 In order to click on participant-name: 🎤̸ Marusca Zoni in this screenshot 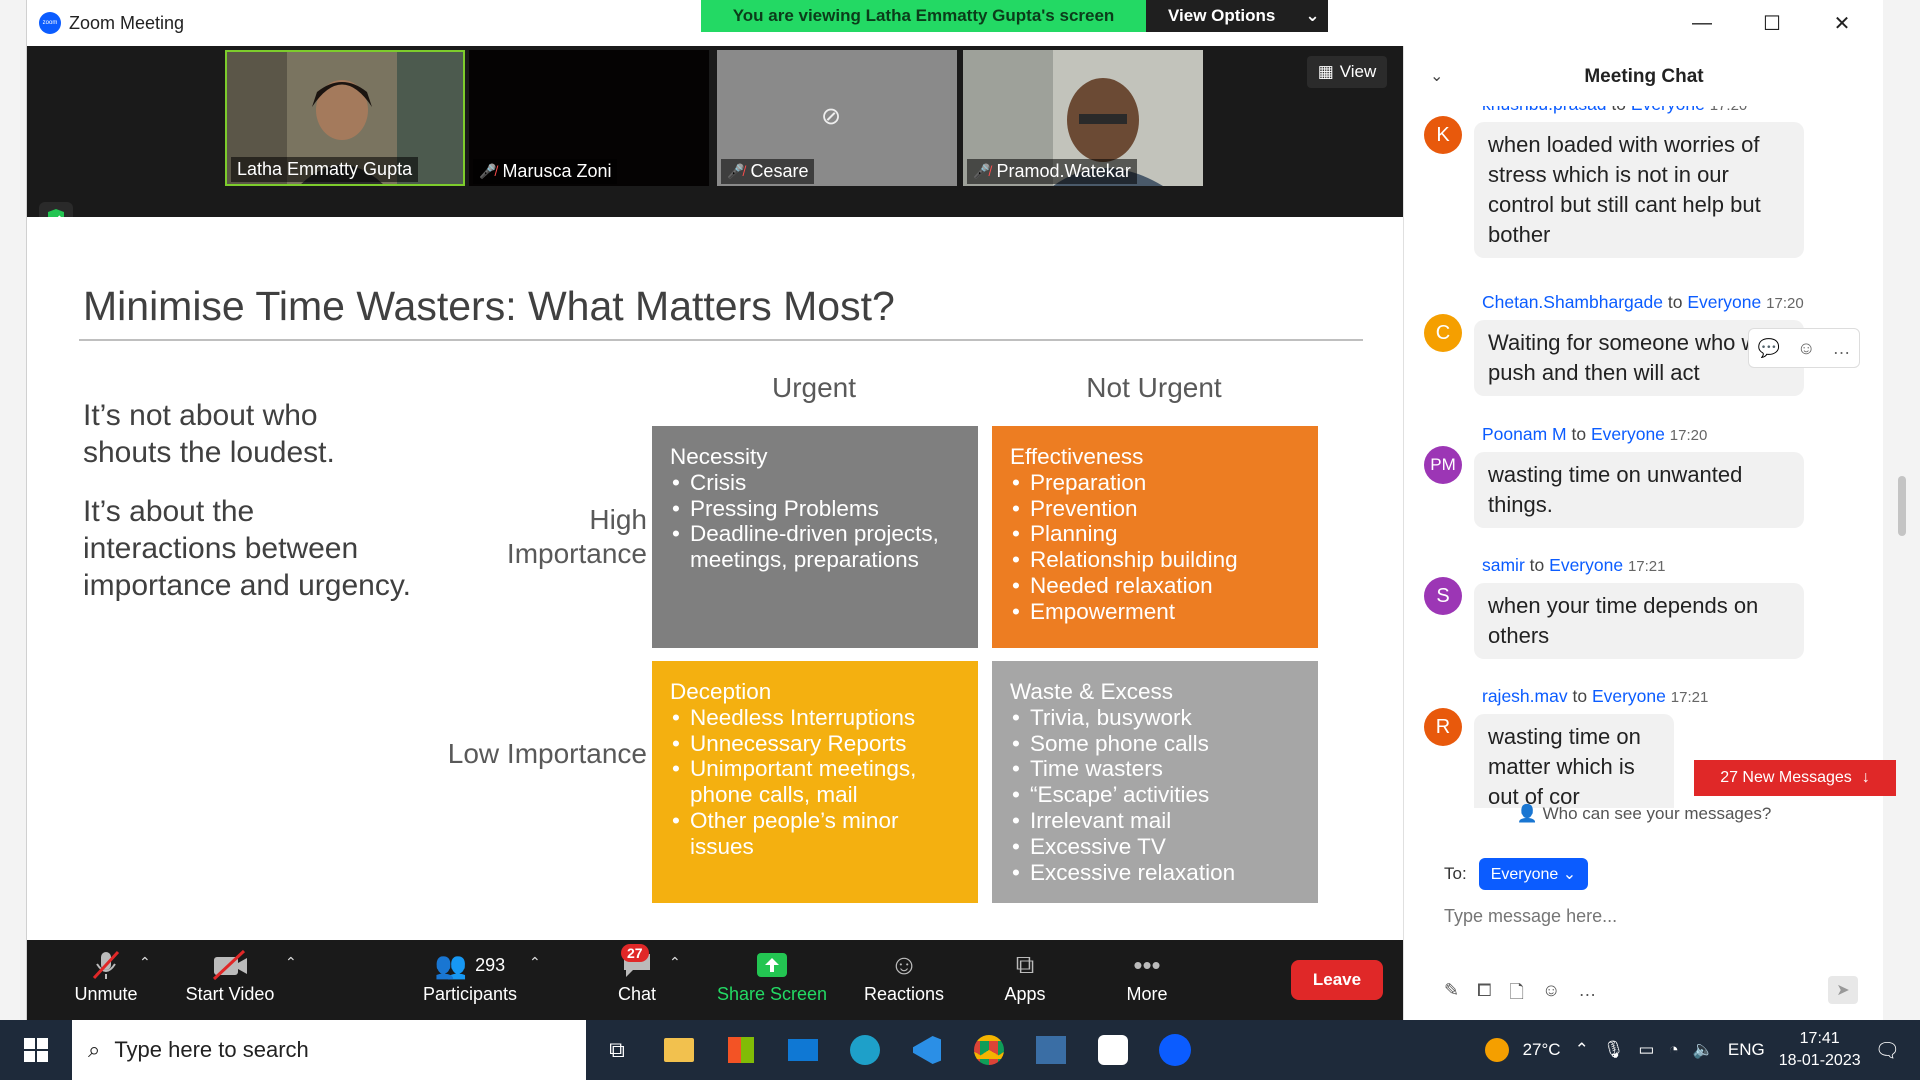, I will do `click(545, 171)`.